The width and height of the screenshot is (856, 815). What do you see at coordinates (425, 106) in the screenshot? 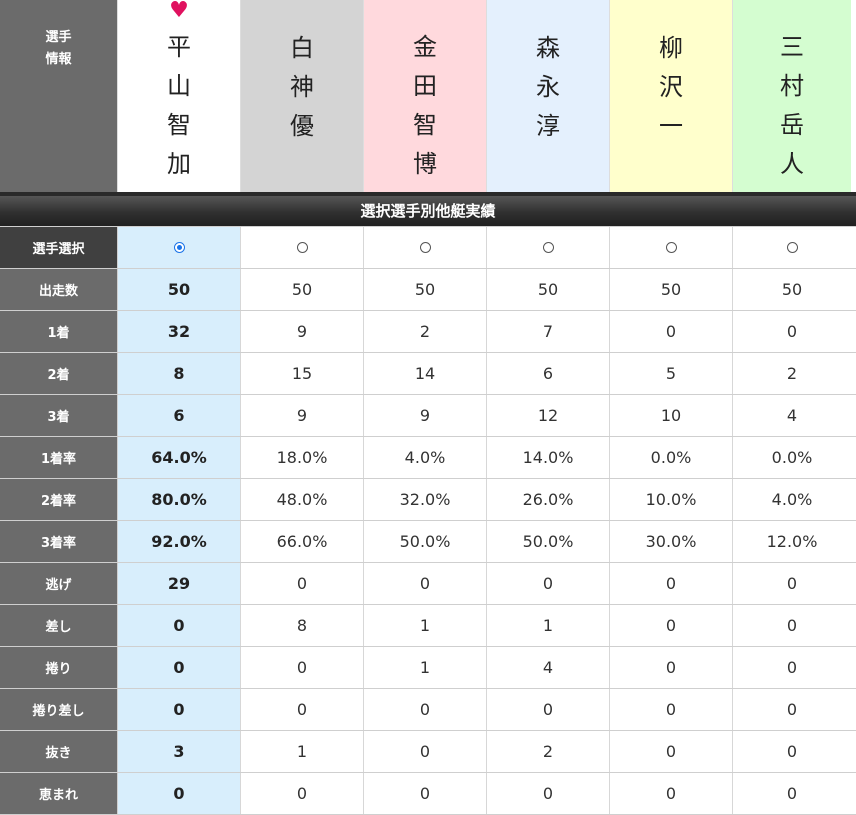
I see `player-name: 金田智博` at bounding box center [425, 106].